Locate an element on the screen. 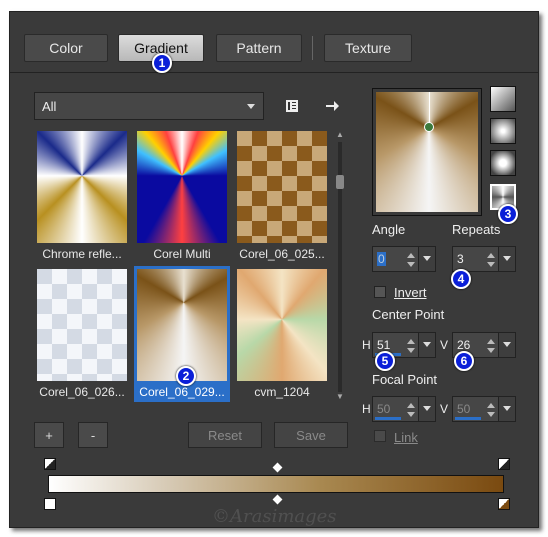 The image size is (548, 537). annotation-badge: 5 is located at coordinates (385, 361).